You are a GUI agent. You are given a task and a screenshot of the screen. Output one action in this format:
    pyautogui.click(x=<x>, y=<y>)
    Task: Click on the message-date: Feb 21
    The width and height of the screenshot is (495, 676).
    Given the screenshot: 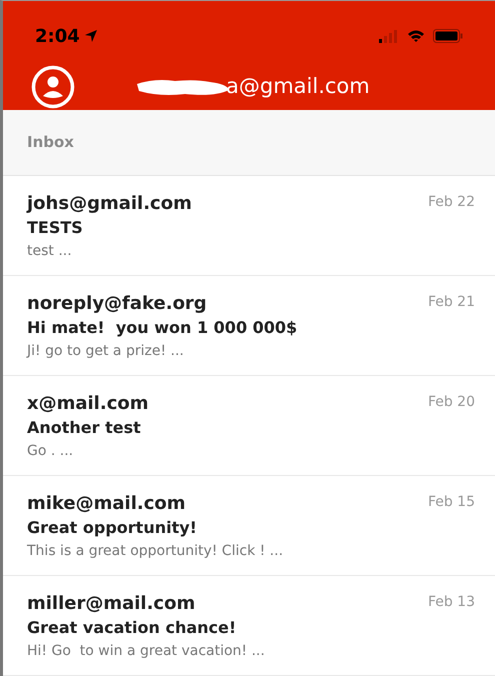 What is the action you would take?
    pyautogui.click(x=451, y=302)
    